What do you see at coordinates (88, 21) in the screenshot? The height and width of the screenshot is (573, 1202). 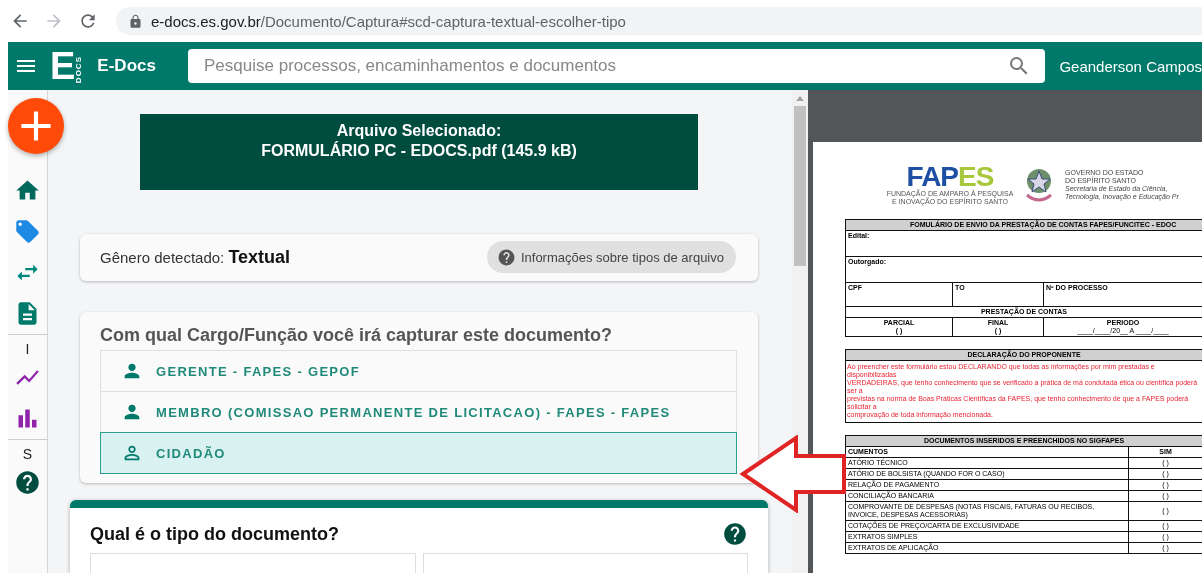 I see `reload-icon` at bounding box center [88, 21].